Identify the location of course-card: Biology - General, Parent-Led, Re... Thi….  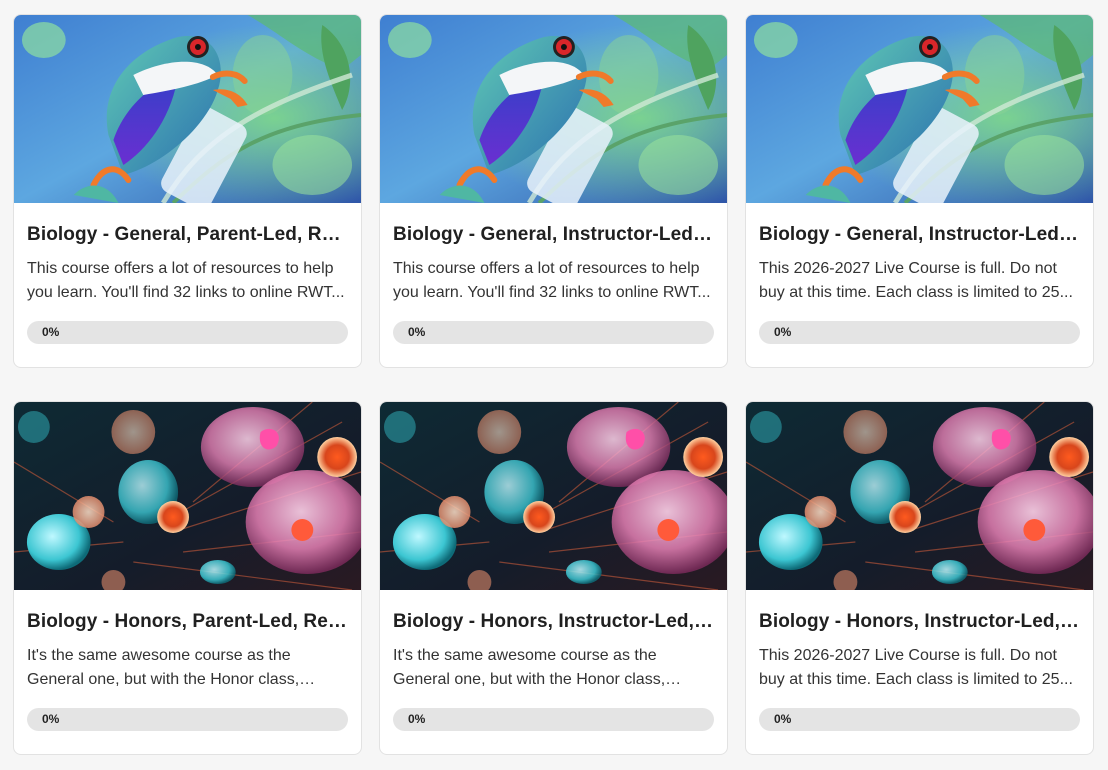
(187, 191).